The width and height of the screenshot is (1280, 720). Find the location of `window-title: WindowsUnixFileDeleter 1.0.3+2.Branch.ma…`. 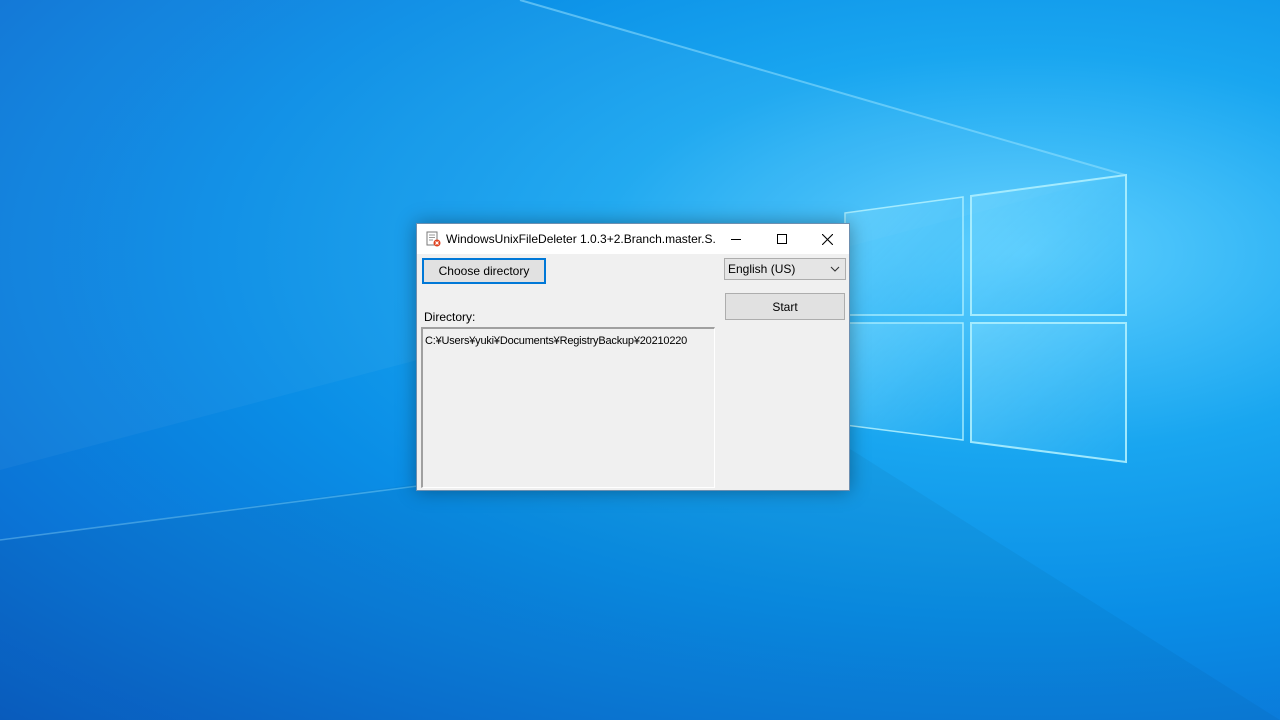

window-title: WindowsUnixFileDeleter 1.0.3+2.Branch.ma… is located at coordinates (581, 239).